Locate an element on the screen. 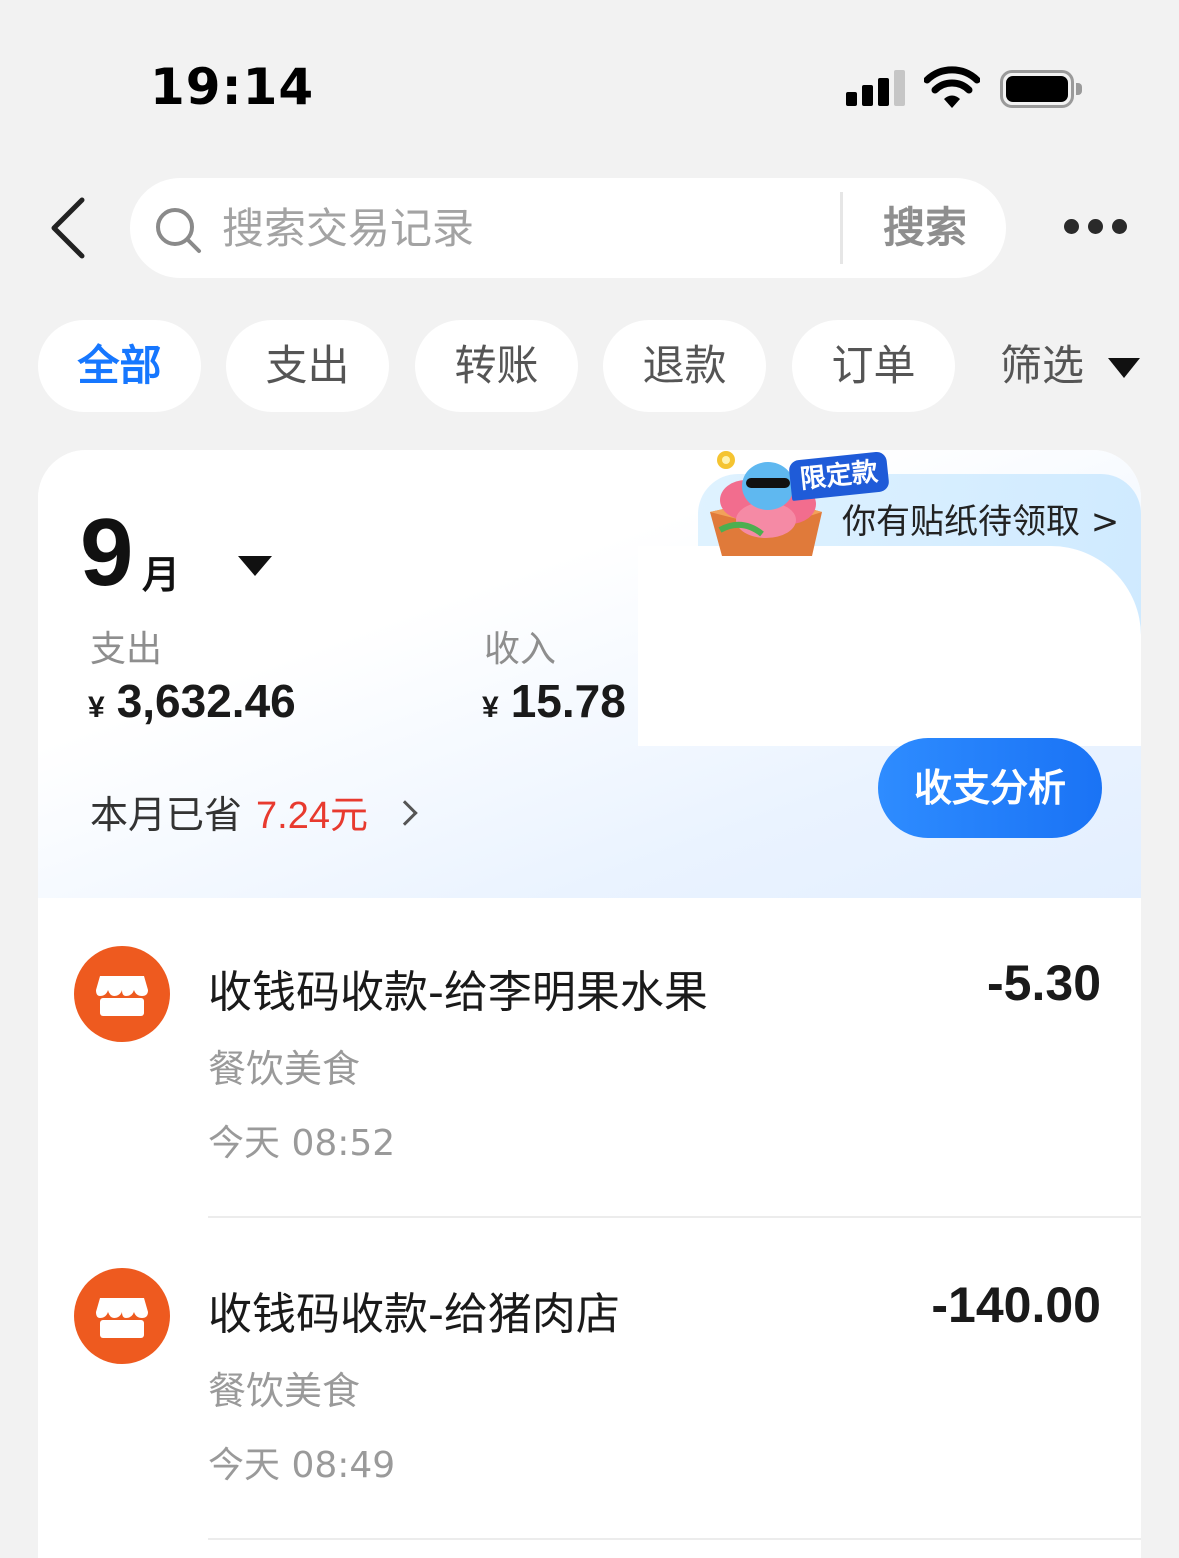  status-bar: 19:14 is located at coordinates (589, 75).